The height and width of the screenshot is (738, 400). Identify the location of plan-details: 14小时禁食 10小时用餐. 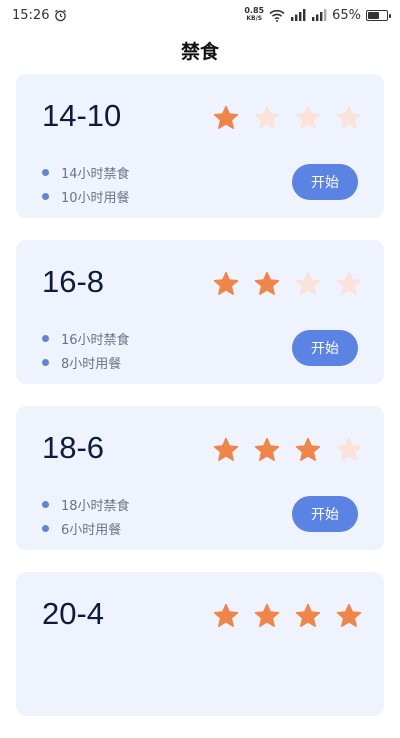
(86, 184).